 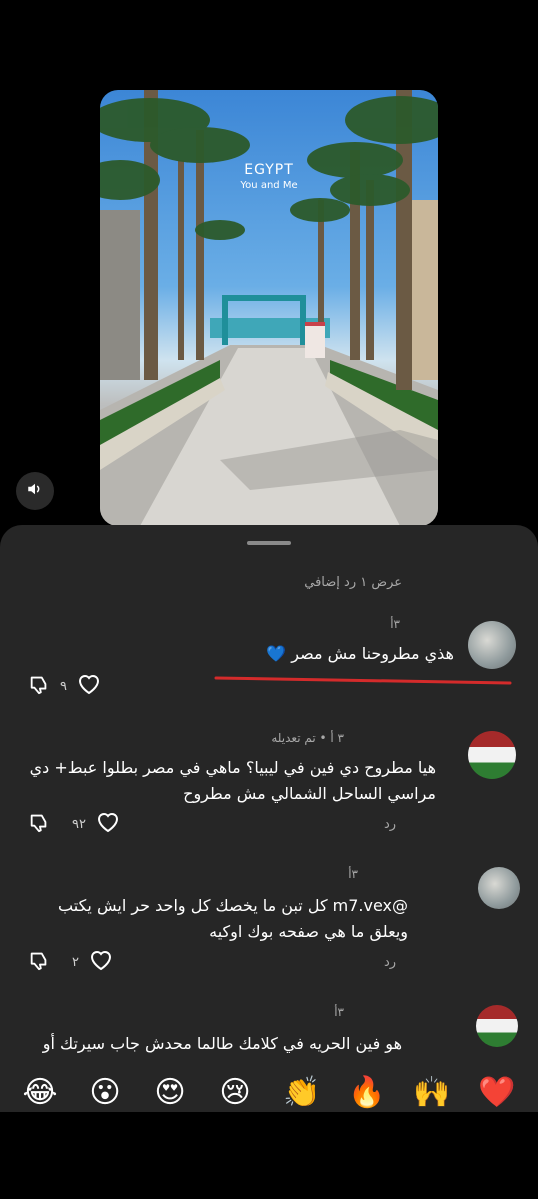 I want to click on emoji-clapping: 👏, so click(x=302, y=1093).